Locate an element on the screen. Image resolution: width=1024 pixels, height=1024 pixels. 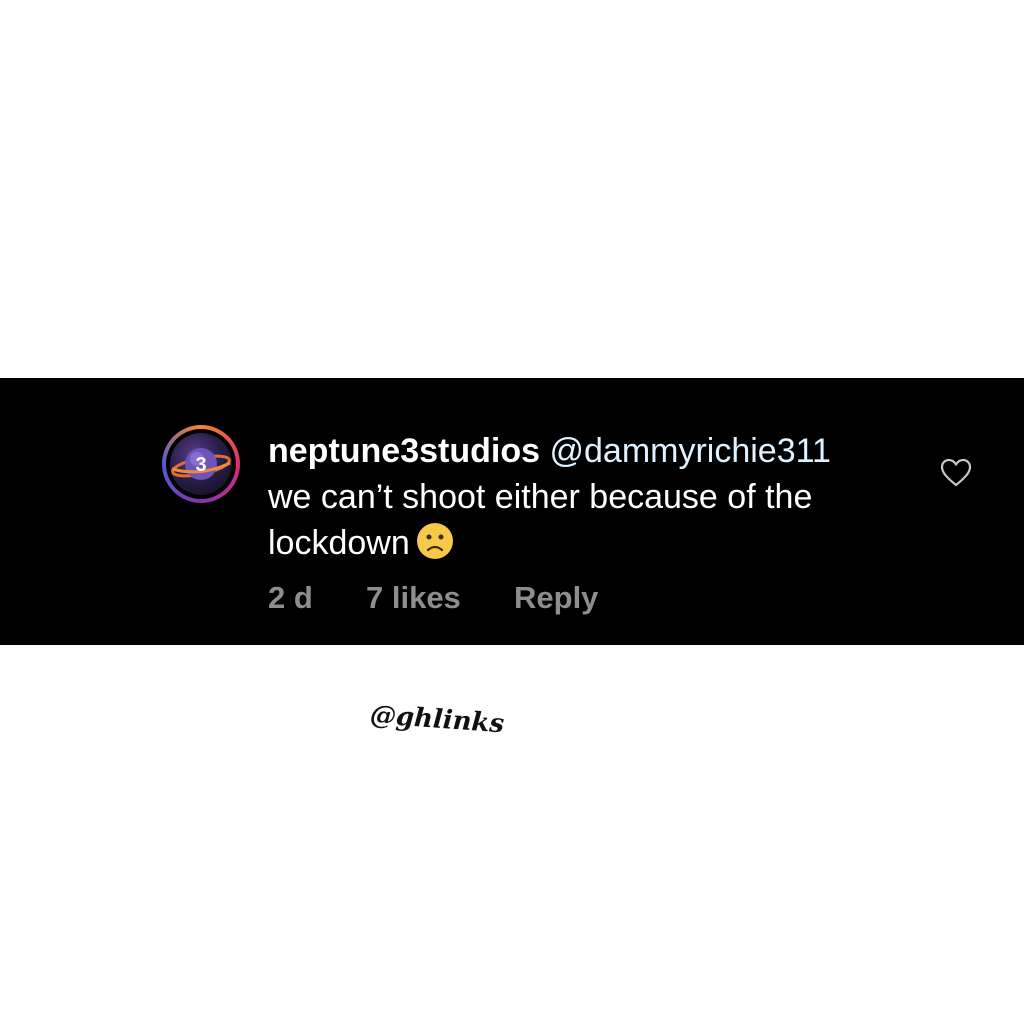
comment-username: neptune3studios is located at coordinates (404, 451).